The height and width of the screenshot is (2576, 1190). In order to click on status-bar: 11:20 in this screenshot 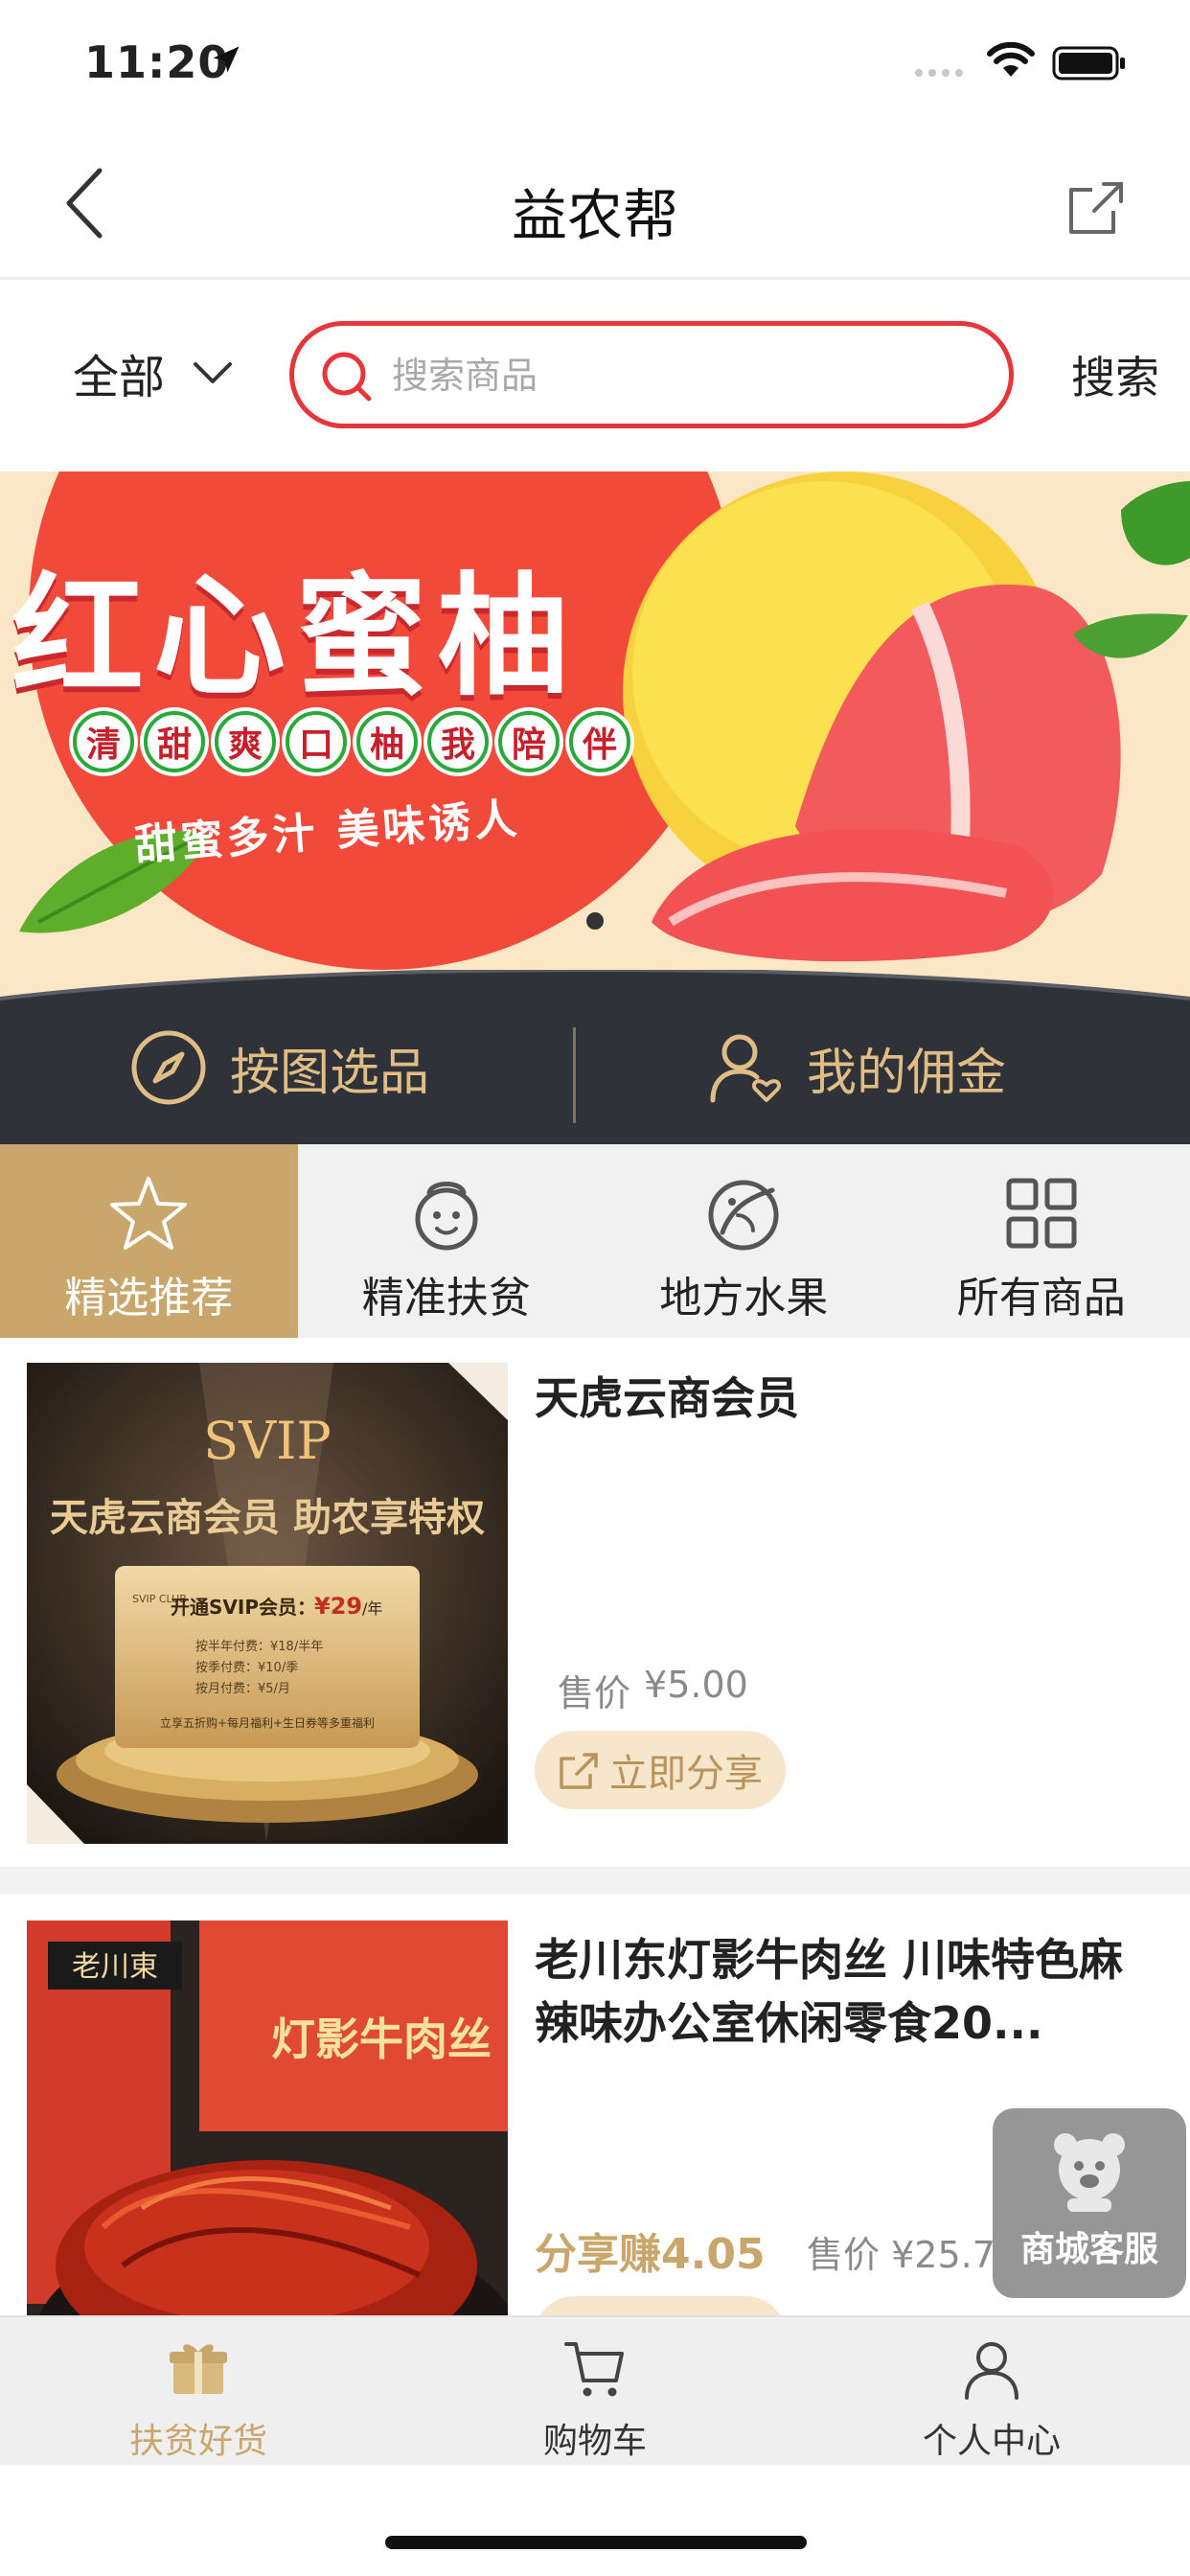, I will do `click(595, 63)`.